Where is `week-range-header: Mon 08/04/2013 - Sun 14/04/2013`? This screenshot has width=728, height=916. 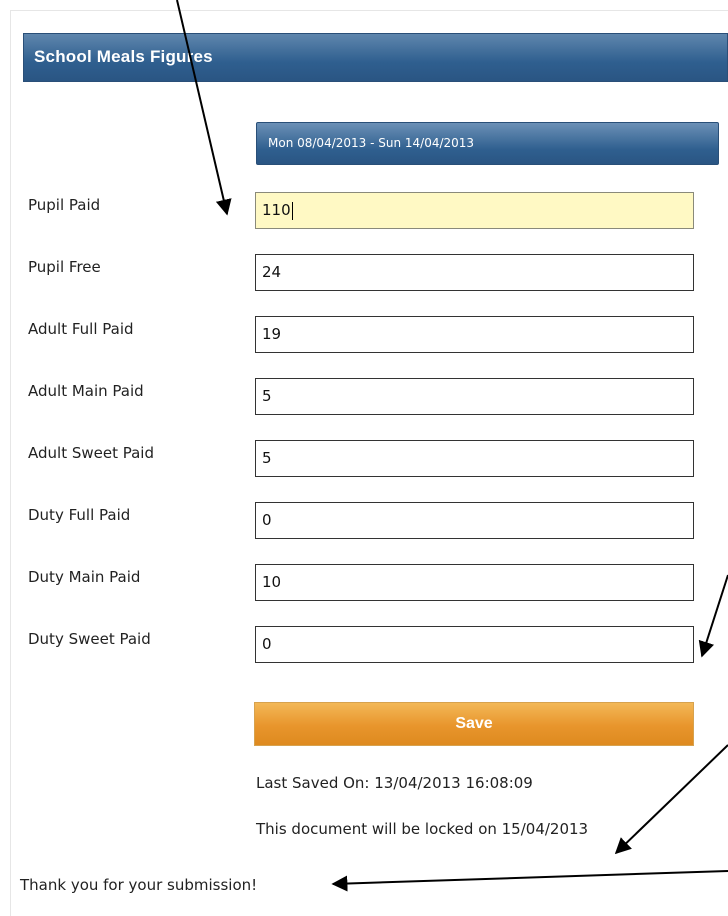 week-range-header: Mon 08/04/2013 - Sun 14/04/2013 is located at coordinates (487, 143).